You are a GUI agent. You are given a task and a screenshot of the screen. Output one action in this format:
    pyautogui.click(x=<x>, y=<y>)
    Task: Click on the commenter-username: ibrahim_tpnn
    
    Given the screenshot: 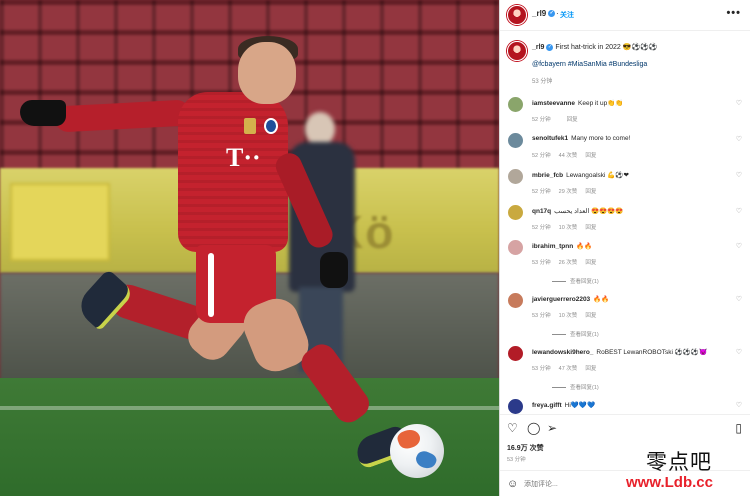 What is the action you would take?
    pyautogui.click(x=552, y=246)
    